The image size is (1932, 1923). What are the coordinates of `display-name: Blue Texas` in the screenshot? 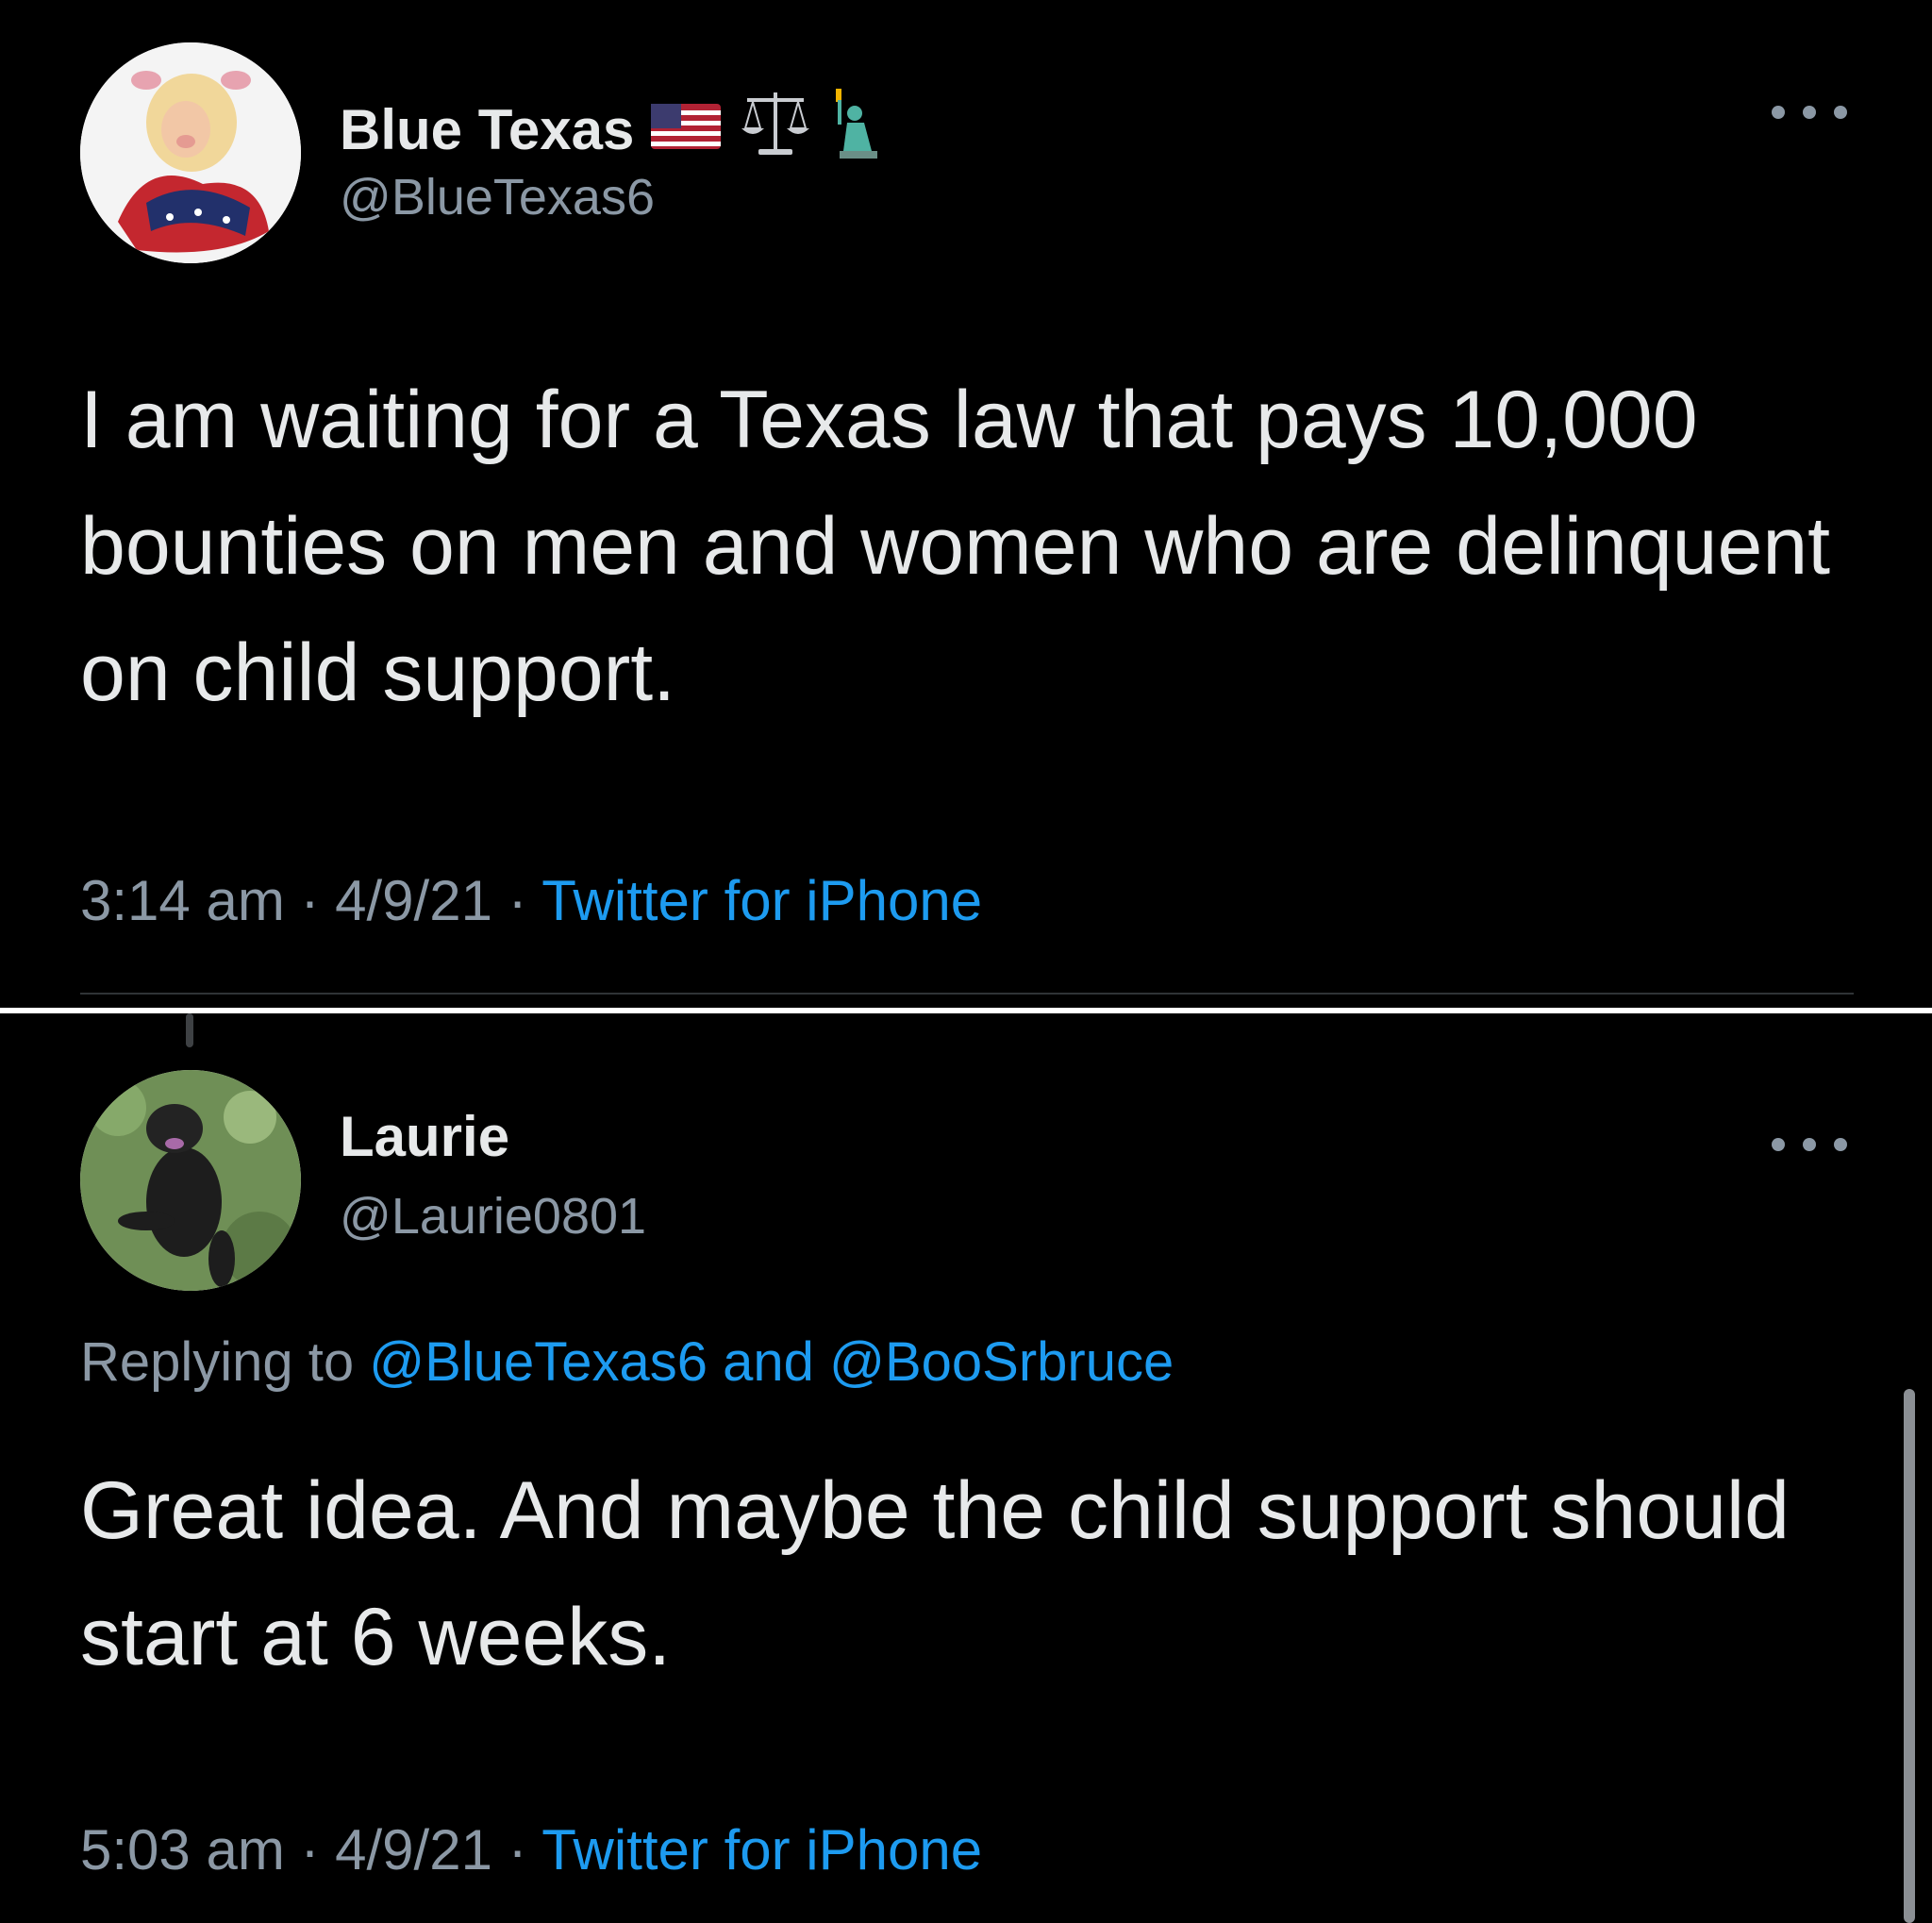 It's located at (614, 129).